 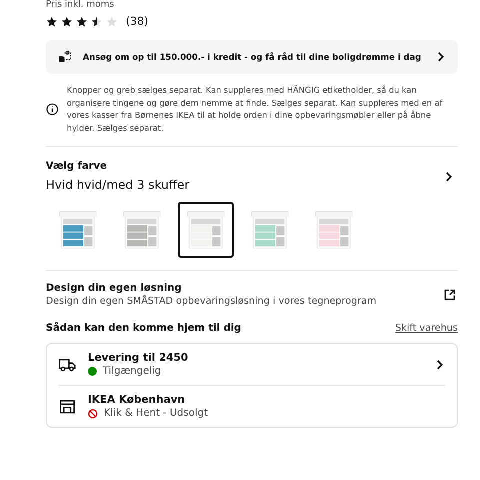 What do you see at coordinates (255, 109) in the screenshot?
I see `info-text: Knopper og greb sælges separat. Kan suppleres med HÄNGIG etiketholder, så du kan organisere tingene og gøre dem nemme at finde. Sælges separat. Kan suppleres med en af vores kasser fra Børnenes IKEA til at holde orden i dine opbevaringsmøbler eller på åbne hylder. Sælges separat.` at bounding box center [255, 109].